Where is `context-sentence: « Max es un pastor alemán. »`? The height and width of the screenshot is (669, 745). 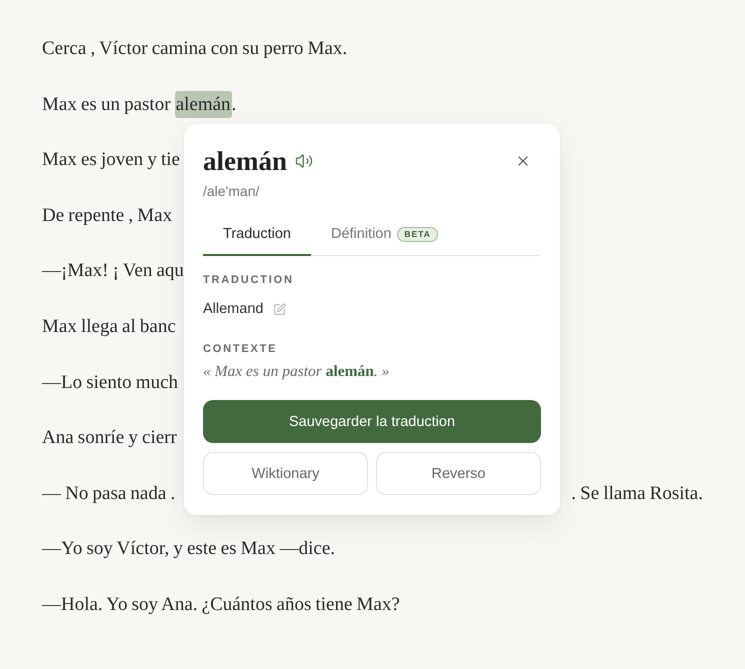
context-sentence: « Max es un pastor alemán. » is located at coordinates (296, 372).